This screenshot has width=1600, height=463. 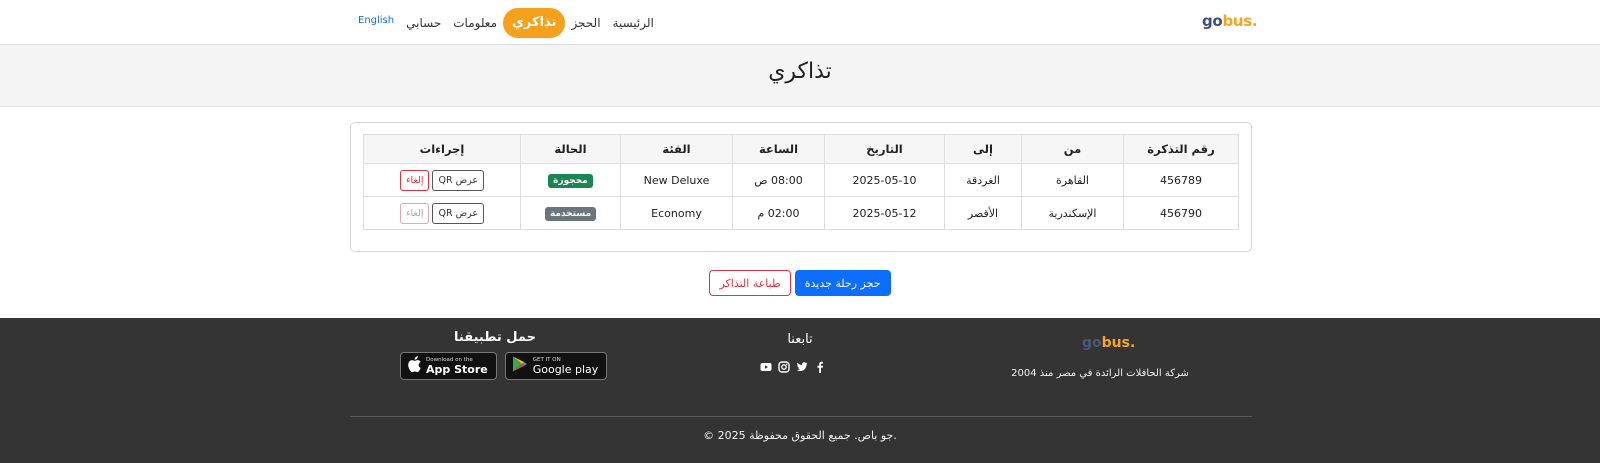 What do you see at coordinates (520, 366) in the screenshot?
I see `google-play-icon` at bounding box center [520, 366].